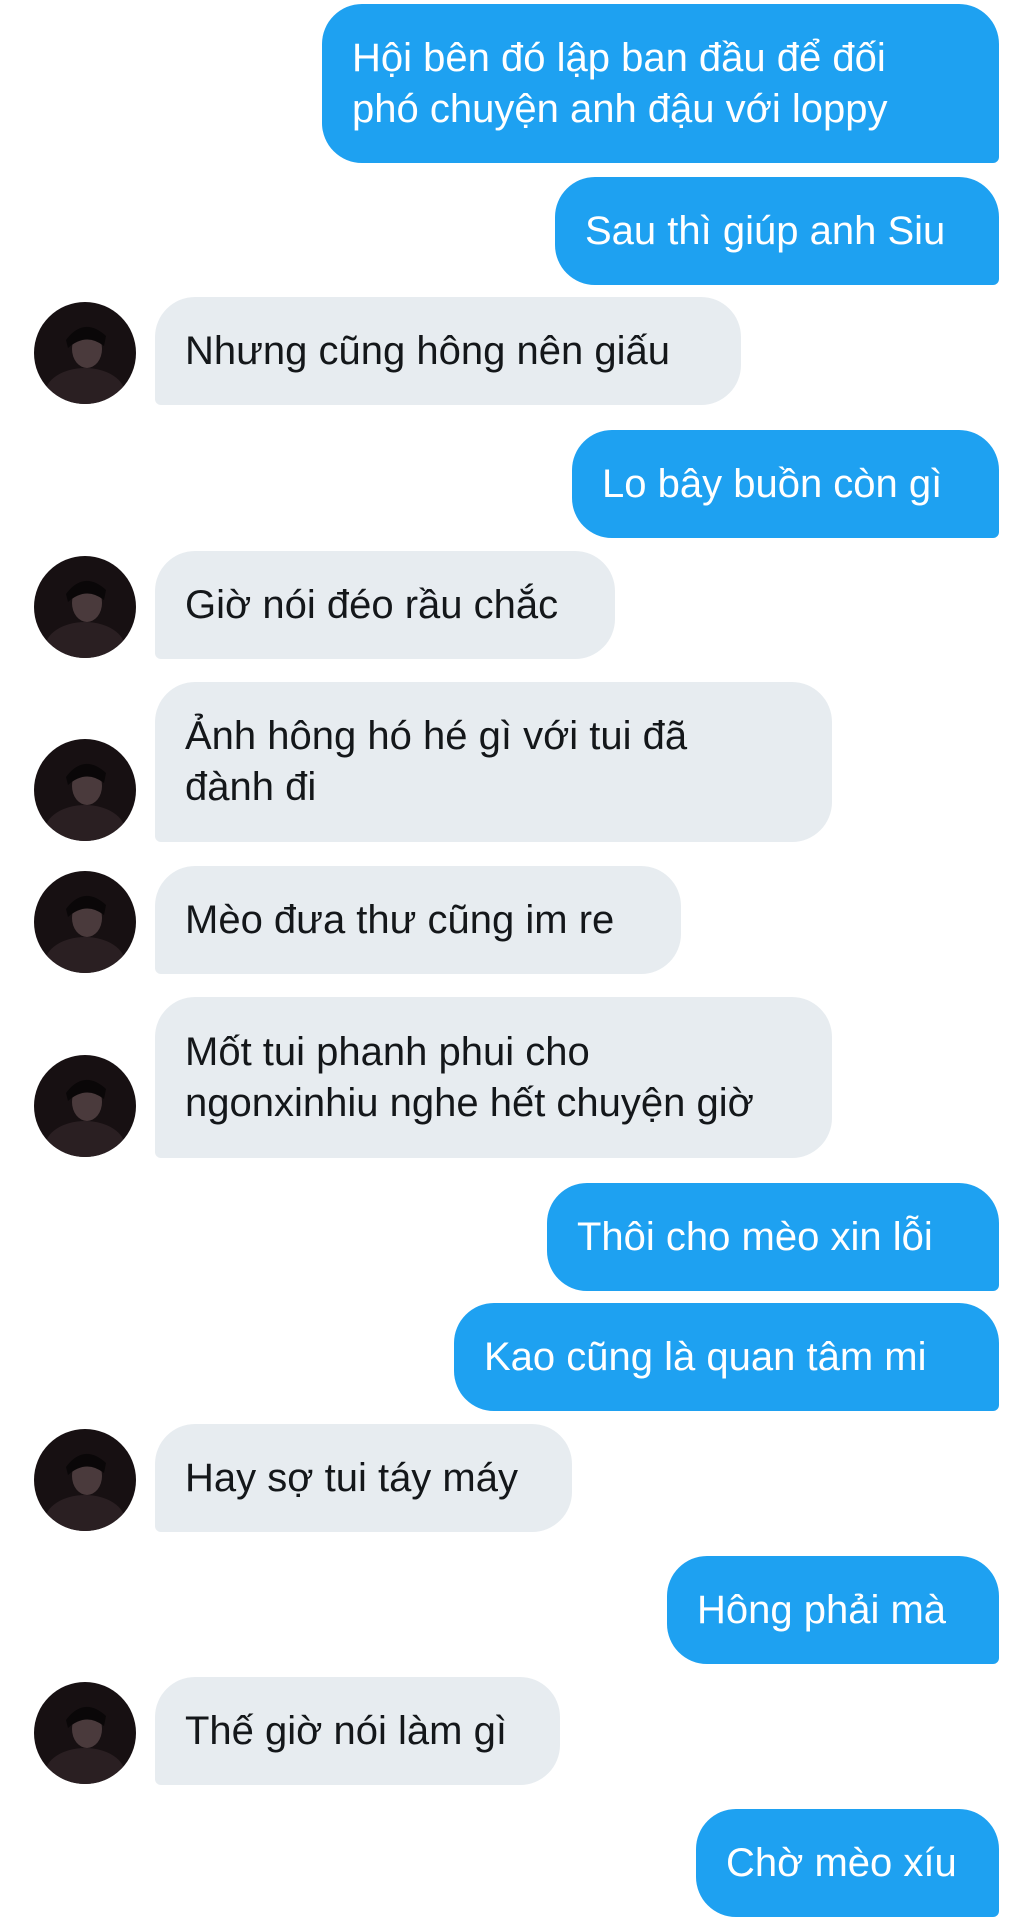 The width and height of the screenshot is (1034, 1920). I want to click on sent-message-bubble: Thôi cho mèo xin lỗi, so click(773, 1237).